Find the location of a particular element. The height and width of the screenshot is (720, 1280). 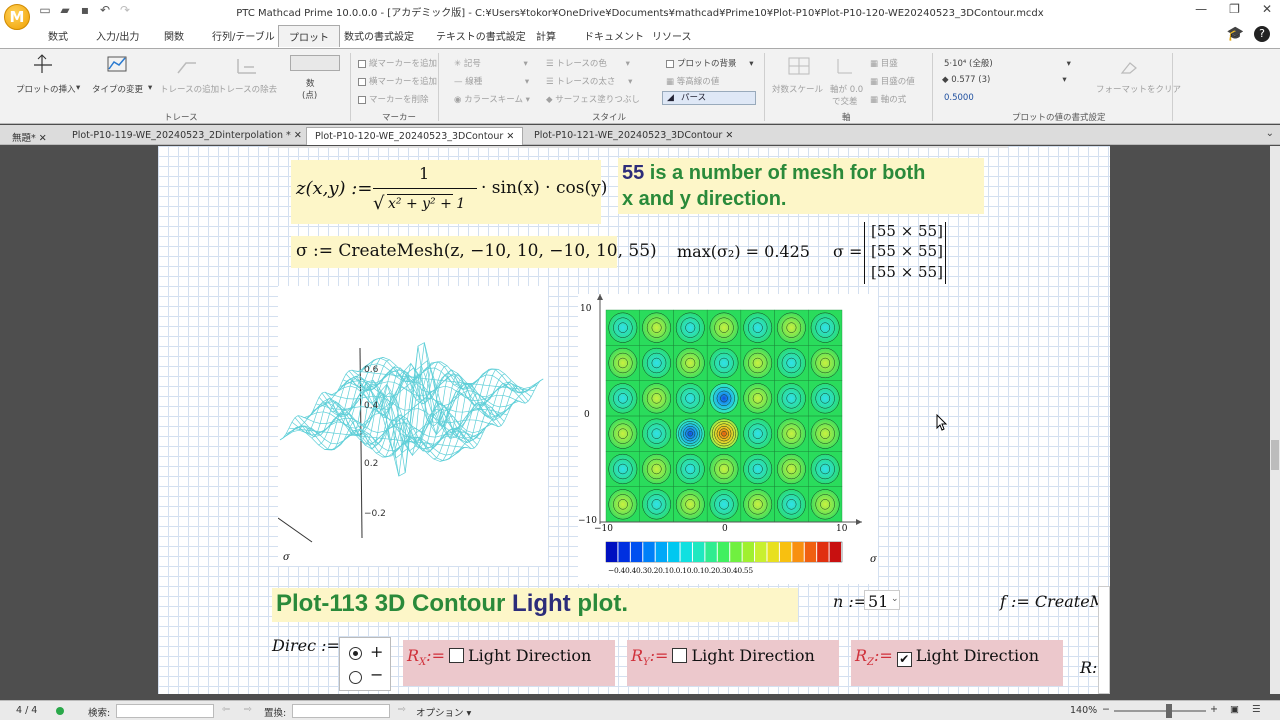

tab-document: ドキュメント is located at coordinates (614, 35).